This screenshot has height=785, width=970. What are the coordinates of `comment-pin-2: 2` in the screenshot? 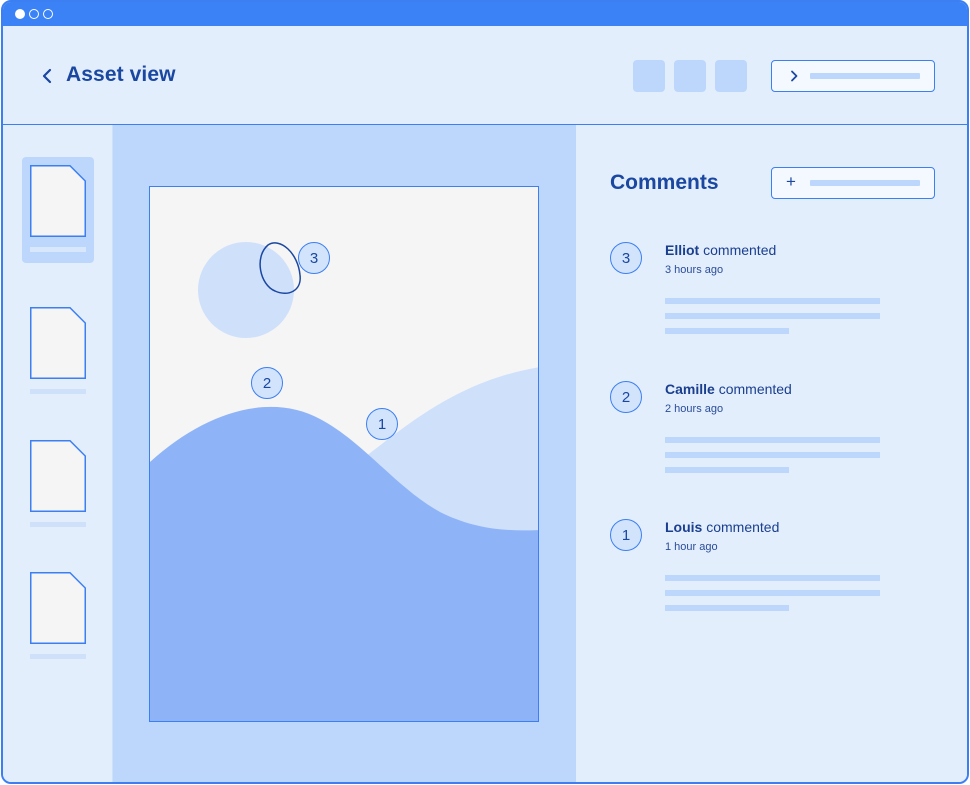 It's located at (626, 397).